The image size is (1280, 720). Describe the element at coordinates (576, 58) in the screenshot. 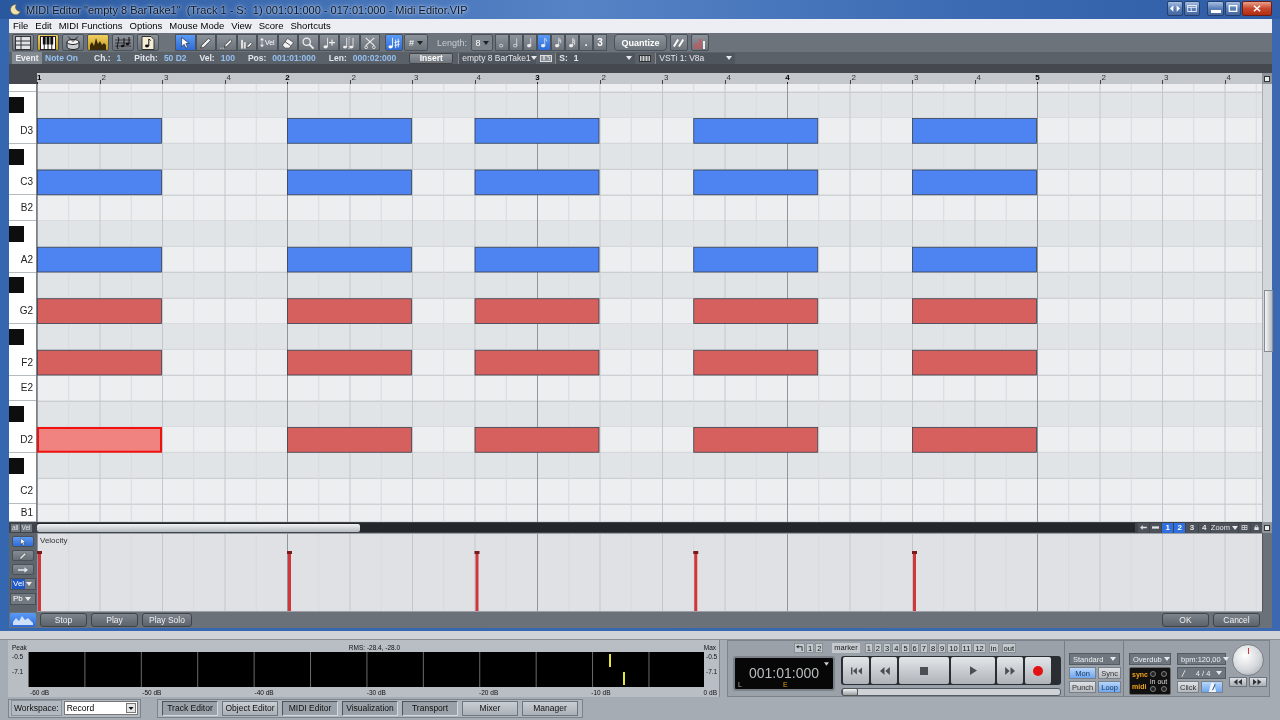

I see `field-value: 1` at that location.